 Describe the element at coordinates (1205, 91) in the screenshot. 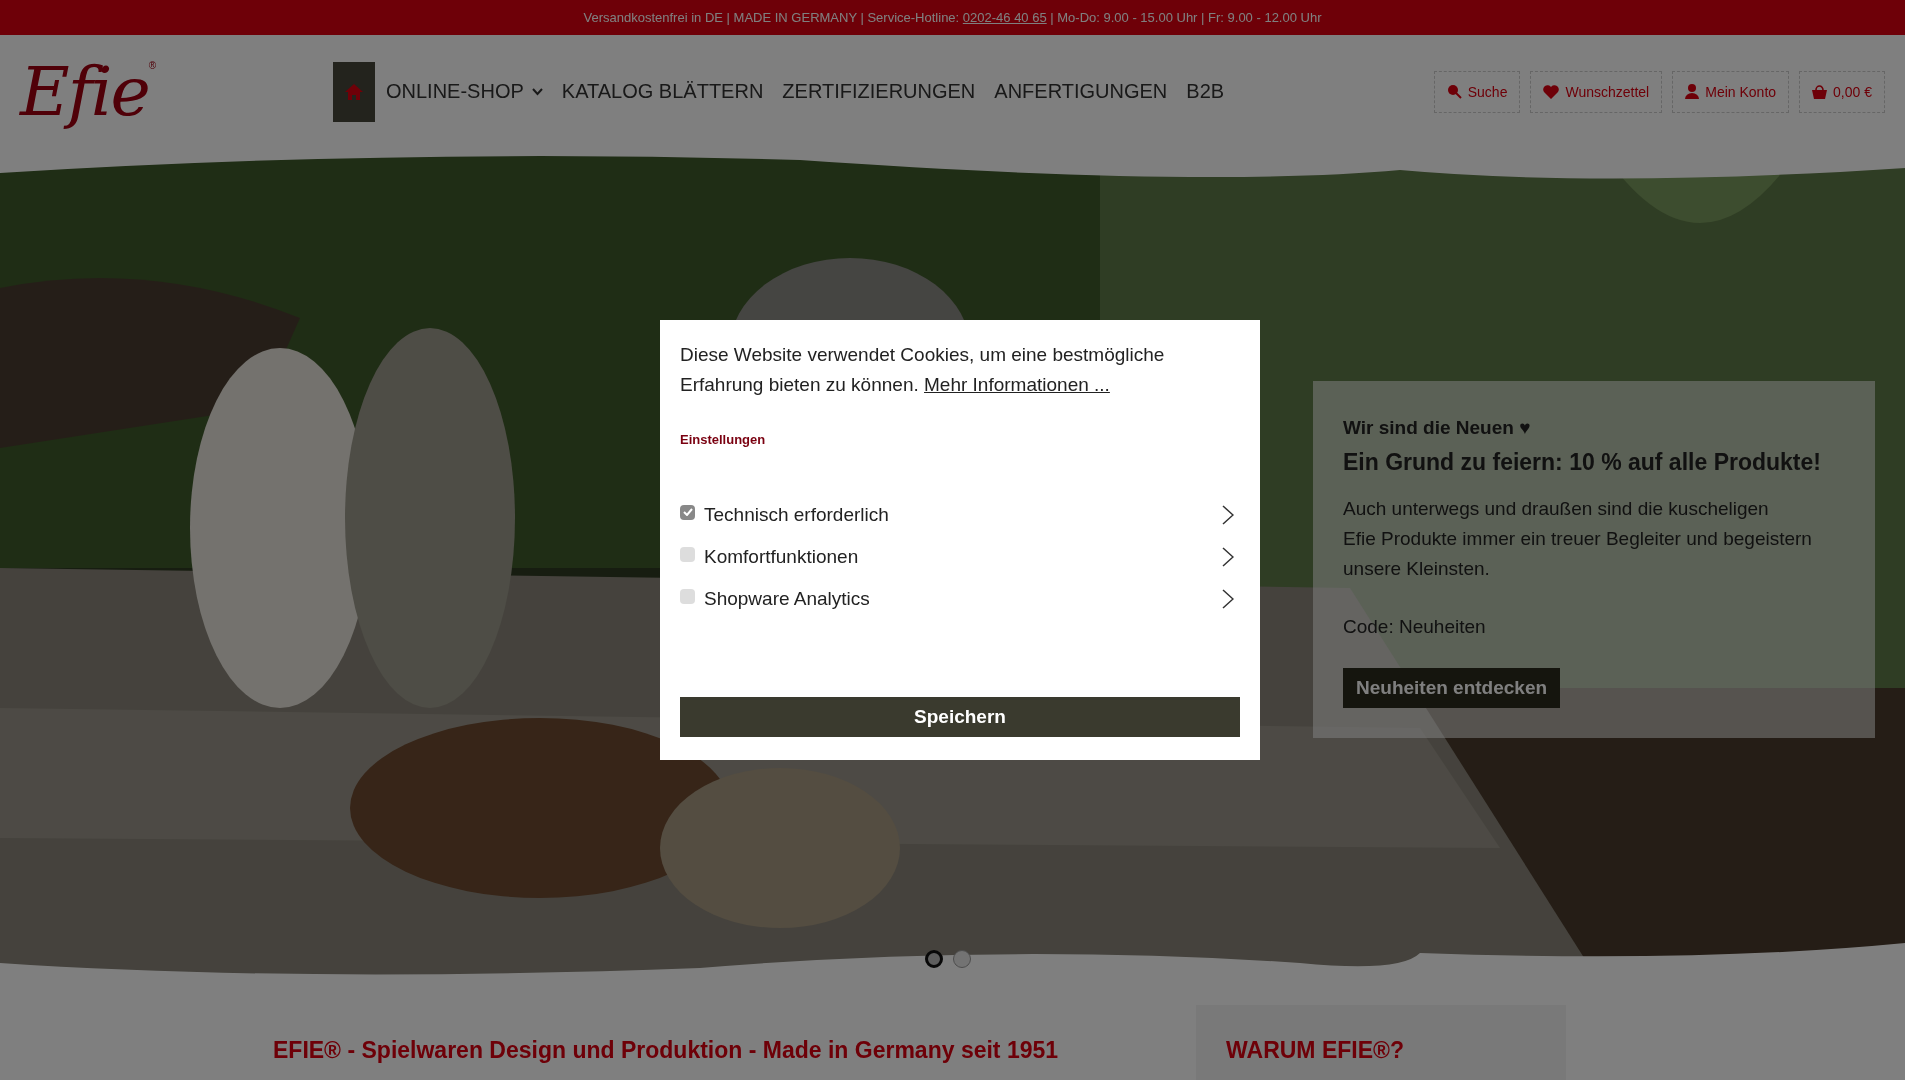

I see `nav-link: B2B` at that location.